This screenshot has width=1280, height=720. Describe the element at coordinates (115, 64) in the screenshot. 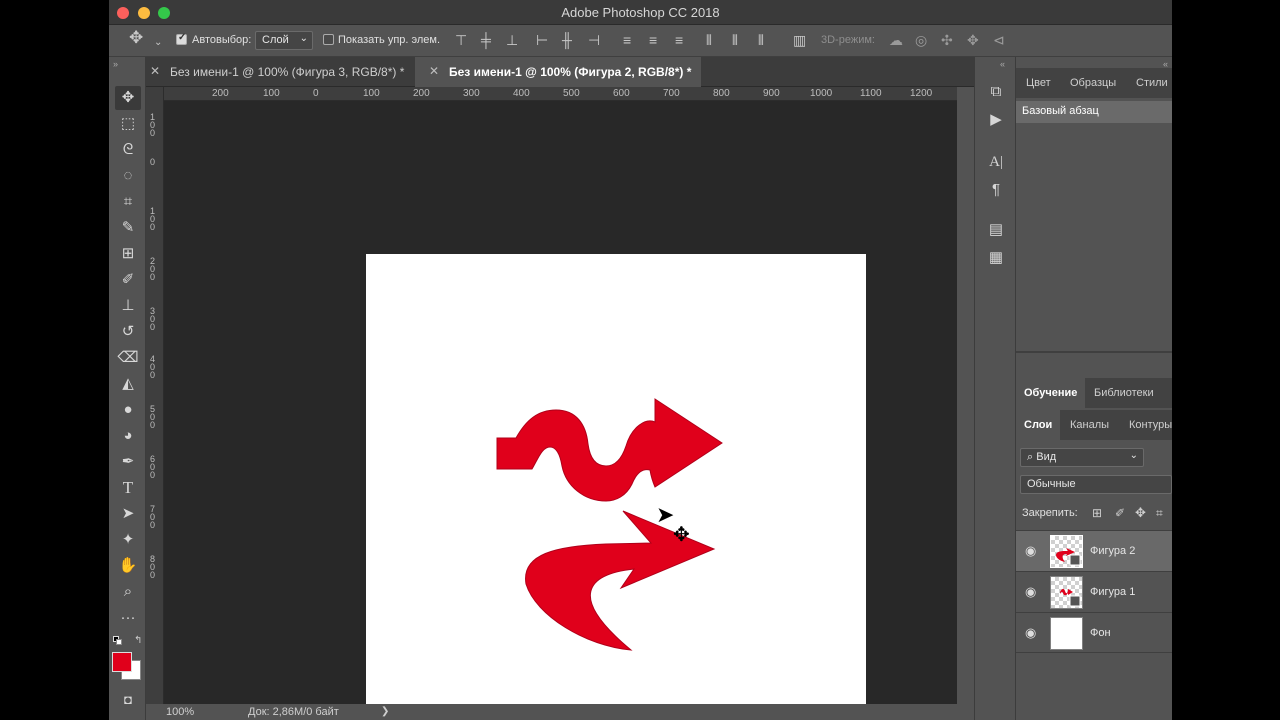

I see `collapse-icon: »` at that location.